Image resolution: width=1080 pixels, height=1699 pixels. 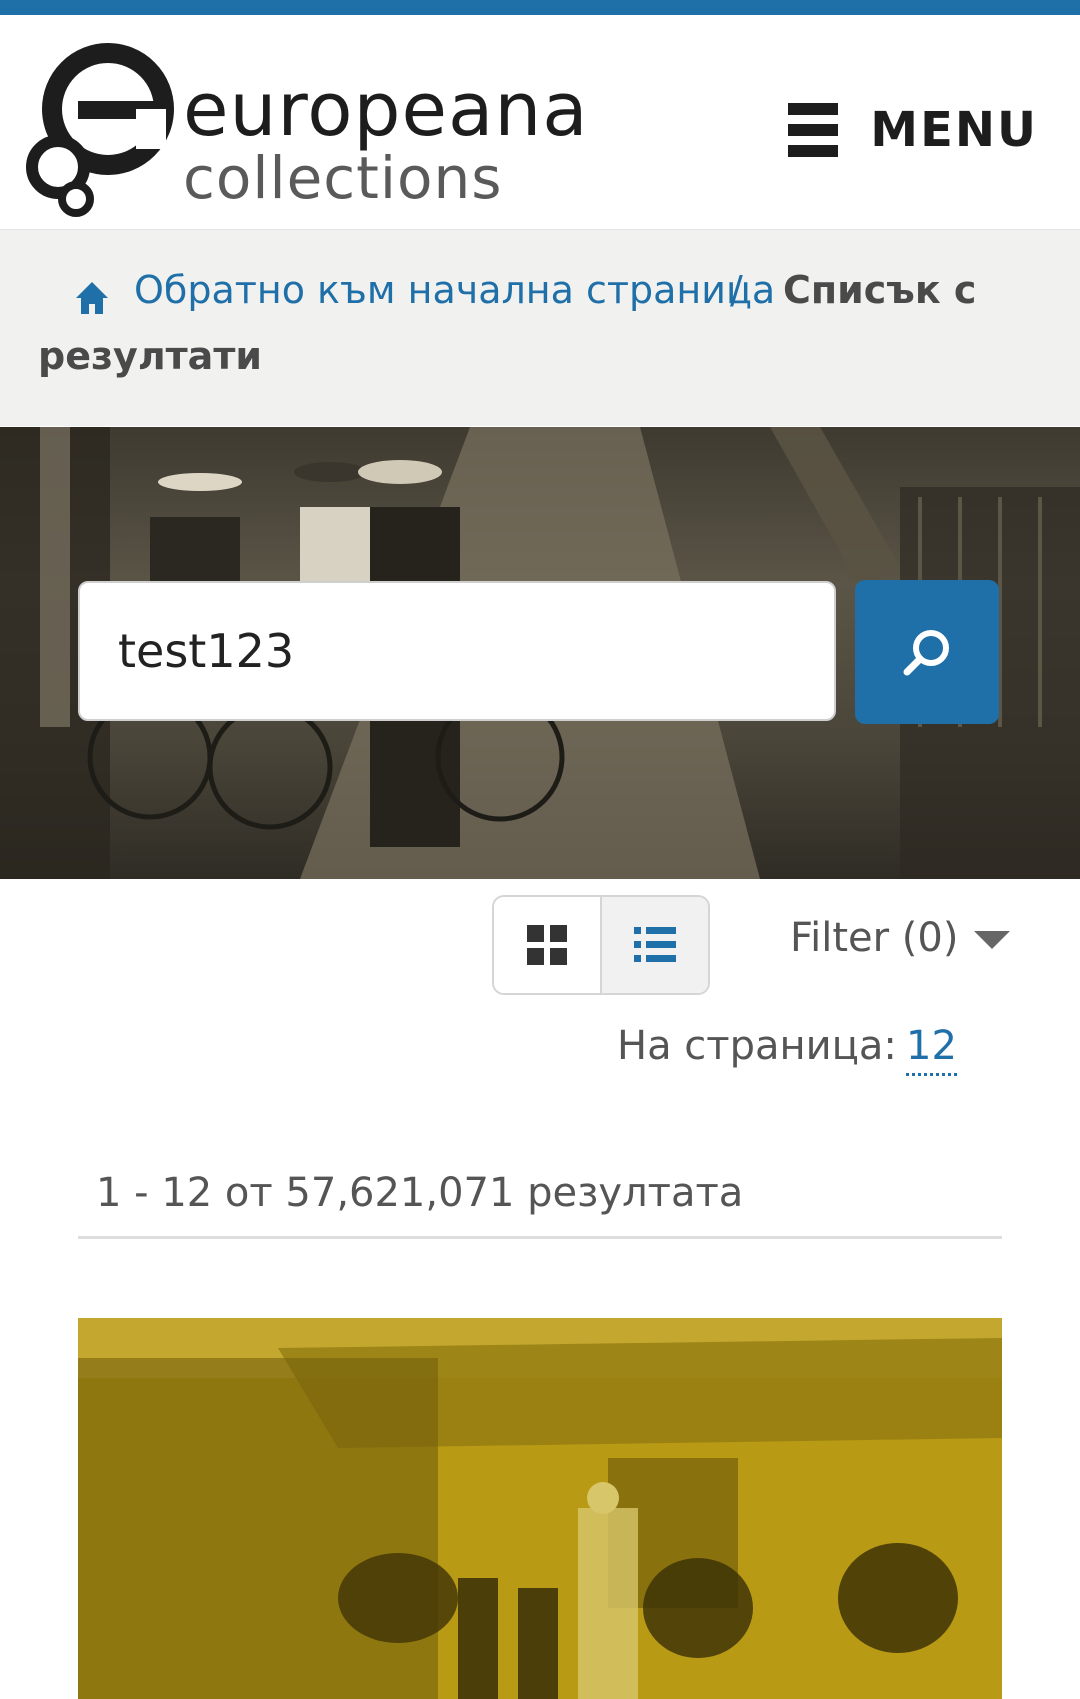 I want to click on list-view-icon, so click(x=655, y=944).